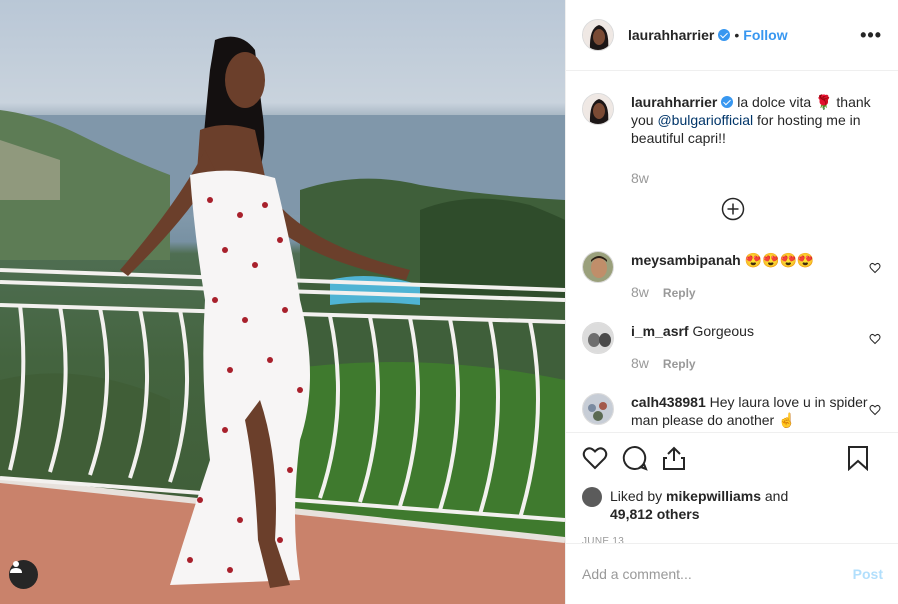 The width and height of the screenshot is (898, 604). What do you see at coordinates (757, 347) in the screenshot?
I see `comment-body: i_m_asrf Gorgeous 8w Reply` at bounding box center [757, 347].